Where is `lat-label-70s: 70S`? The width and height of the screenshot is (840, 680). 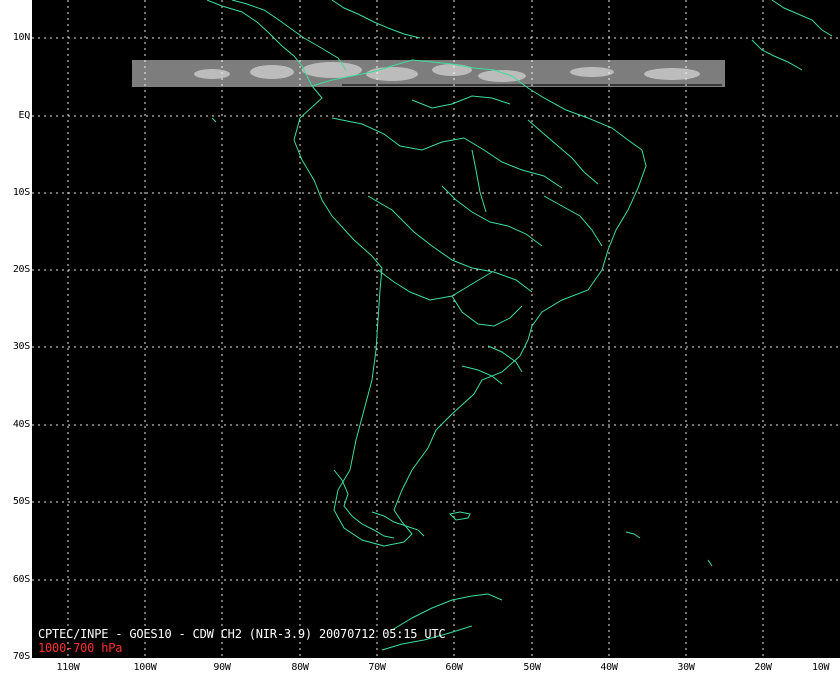 lat-label-70s: 70S is located at coordinates (21, 656).